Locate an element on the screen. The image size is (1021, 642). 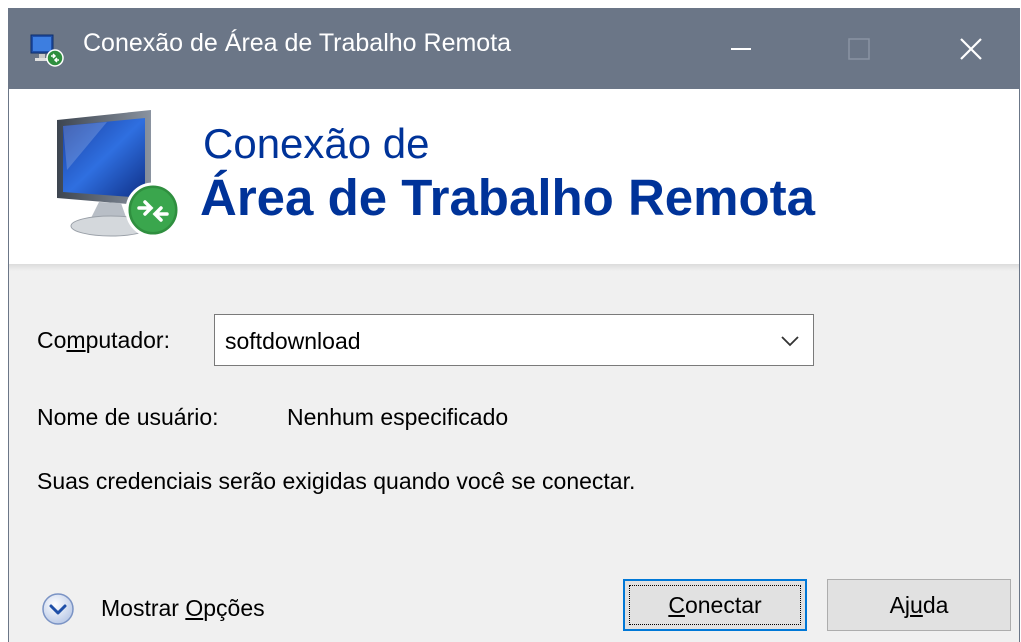
remote-desktop-app-icon is located at coordinates (47, 50).